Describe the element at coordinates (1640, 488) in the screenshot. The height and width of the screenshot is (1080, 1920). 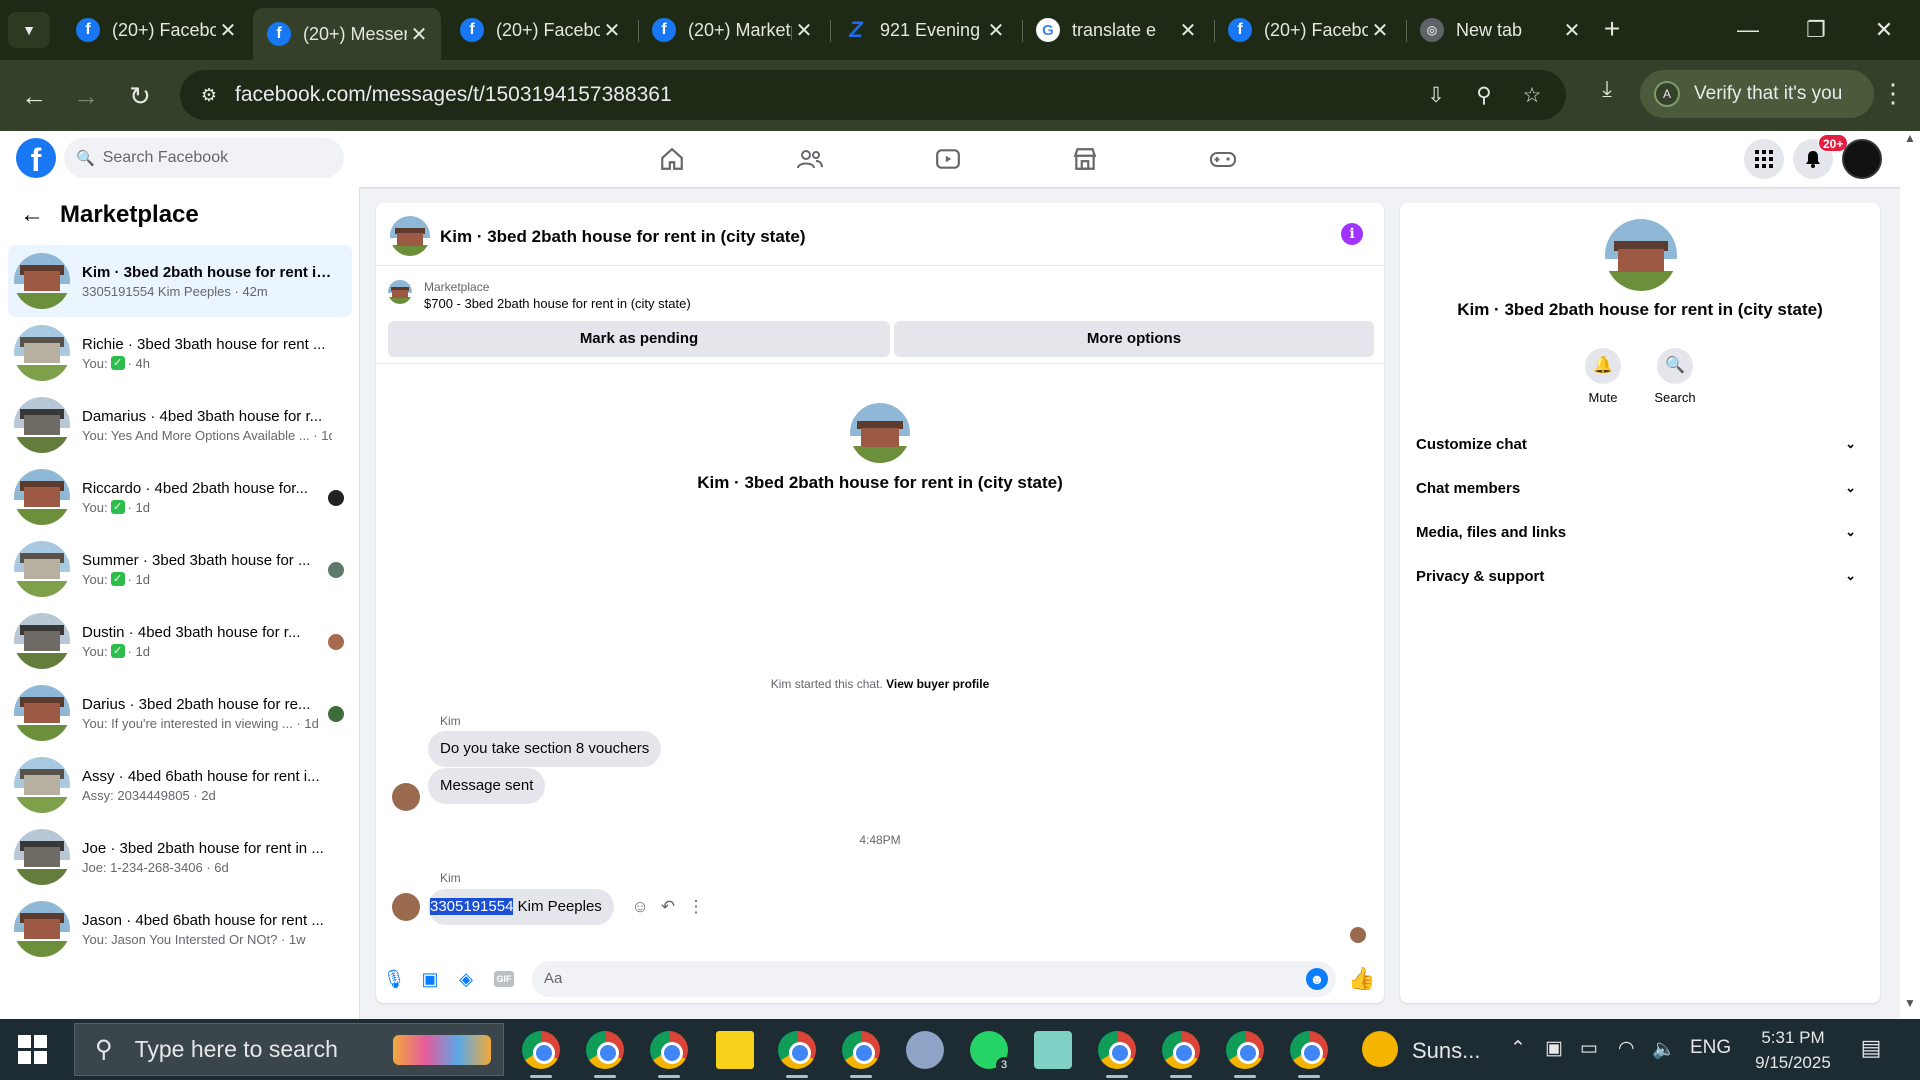
I see `chat-members-section: Chat members ⌄` at that location.